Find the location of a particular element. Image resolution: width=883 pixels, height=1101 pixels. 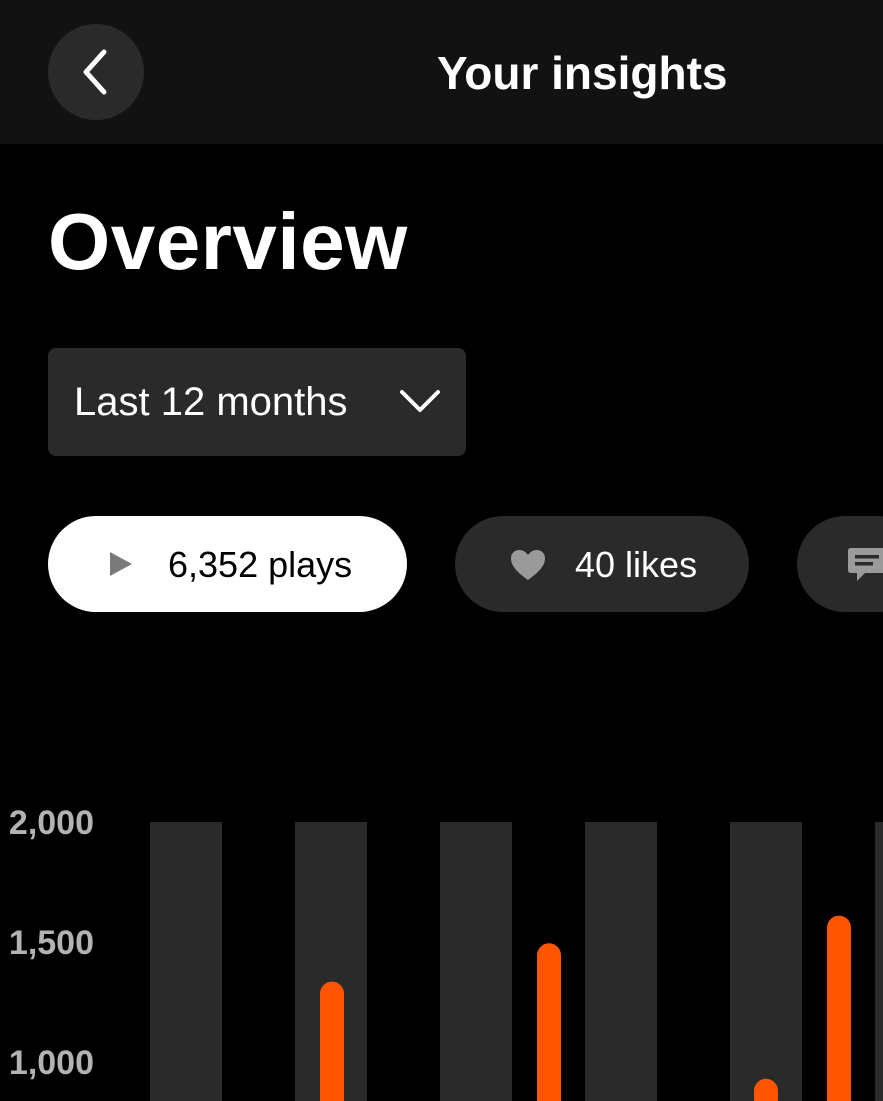

period-label: Last 12 months is located at coordinates (211, 401).